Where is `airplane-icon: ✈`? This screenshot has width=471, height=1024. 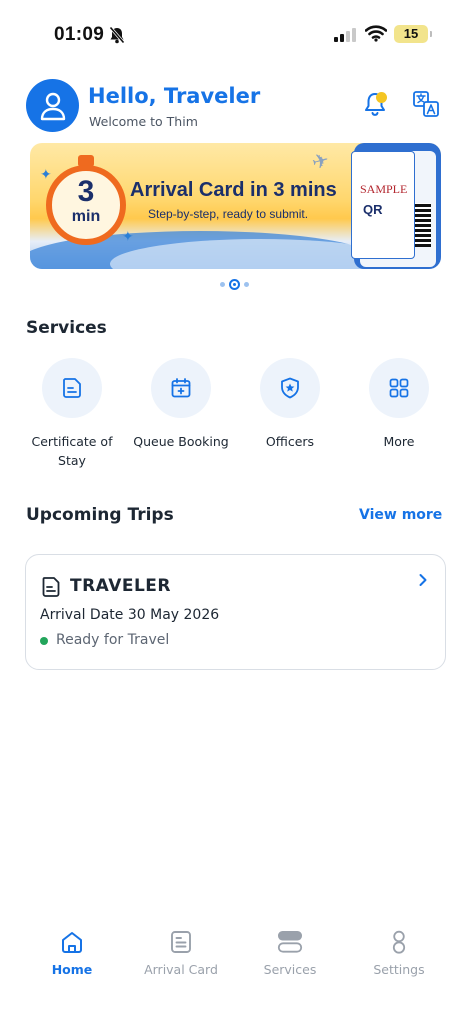
airplane-icon: ✈ is located at coordinates (320, 161).